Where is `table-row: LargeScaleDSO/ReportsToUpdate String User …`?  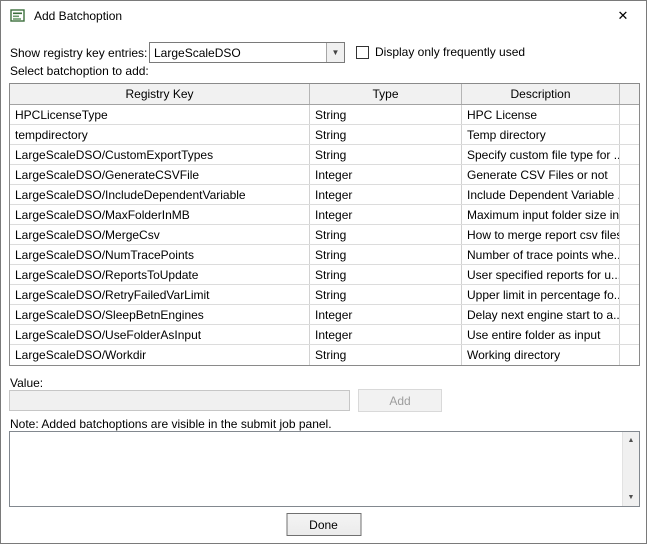 table-row: LargeScaleDSO/ReportsToUpdate String User … is located at coordinates (324, 275).